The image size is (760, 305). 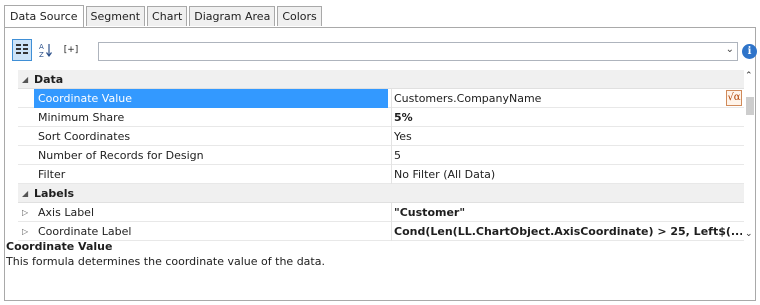 I want to click on expand-all-icon: [+], so click(x=71, y=50).